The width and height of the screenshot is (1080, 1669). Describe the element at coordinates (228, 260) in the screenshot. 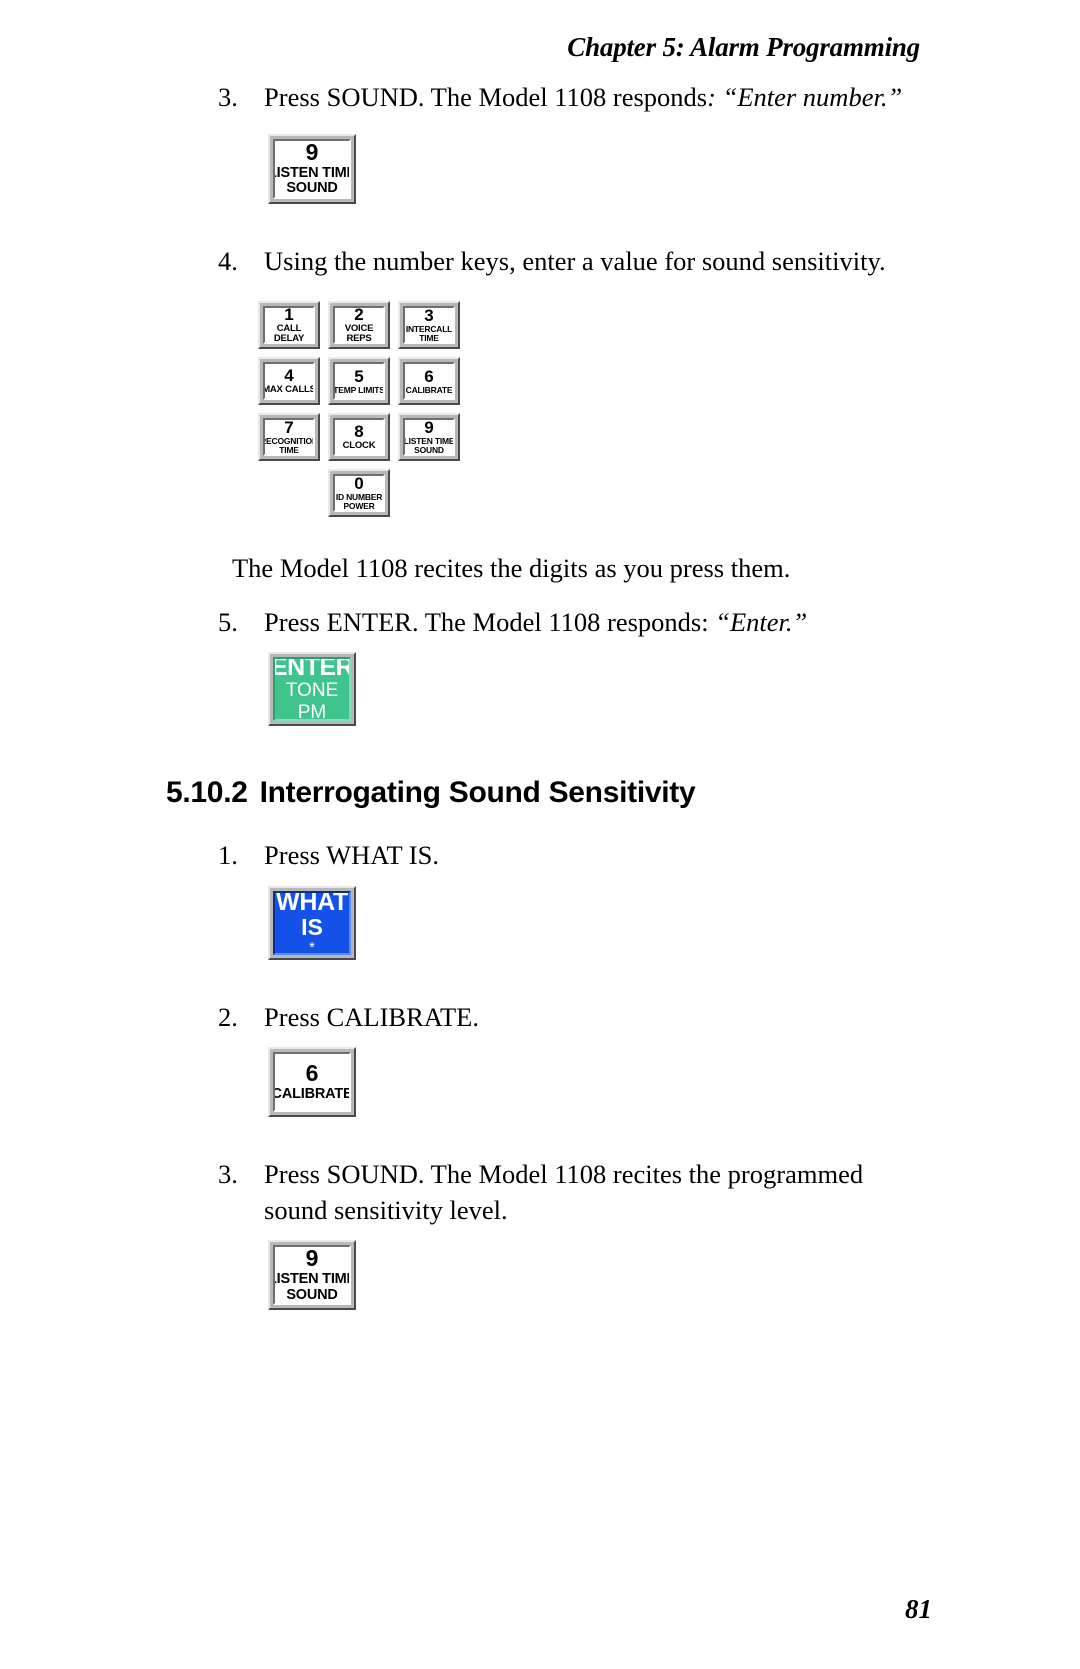

I see `step-4-number: 4.` at that location.